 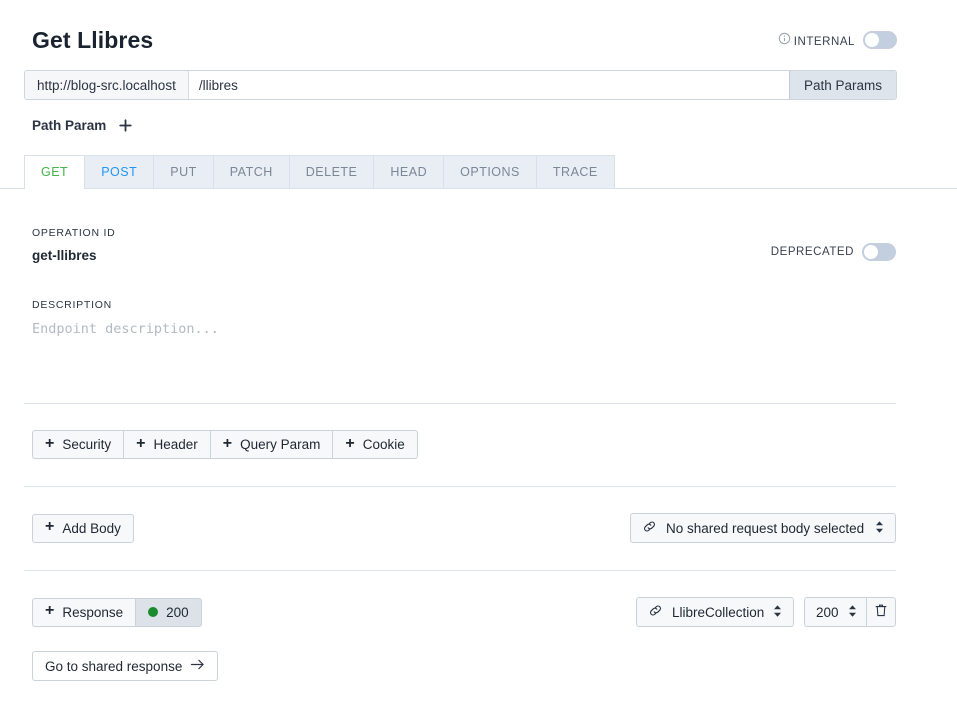 What do you see at coordinates (114, 666) in the screenshot?
I see `go-to-shared-response-label: Go to shared response` at bounding box center [114, 666].